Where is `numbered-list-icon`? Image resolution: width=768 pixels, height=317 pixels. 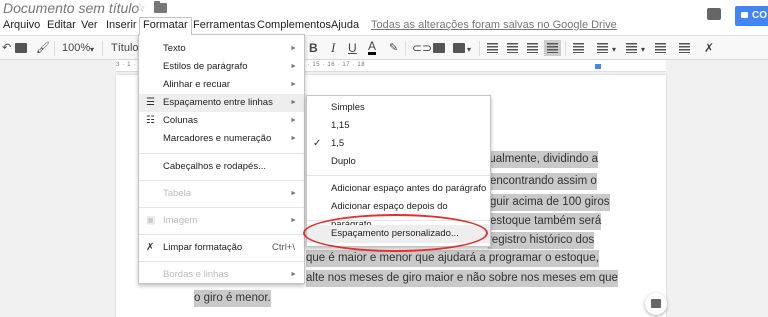 numbered-list-icon is located at coordinates (602, 48).